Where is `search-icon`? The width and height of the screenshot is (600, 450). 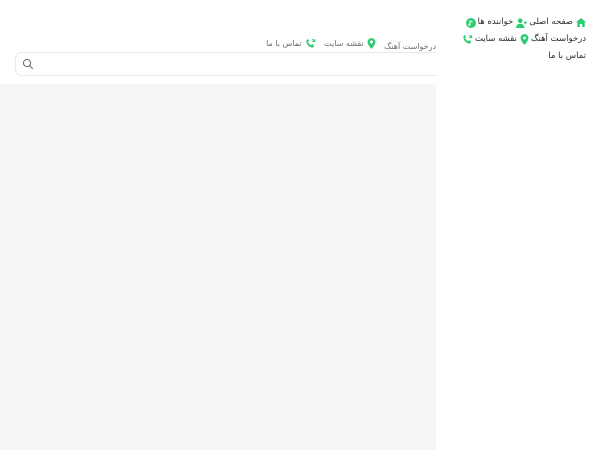
search-icon is located at coordinates (28, 64).